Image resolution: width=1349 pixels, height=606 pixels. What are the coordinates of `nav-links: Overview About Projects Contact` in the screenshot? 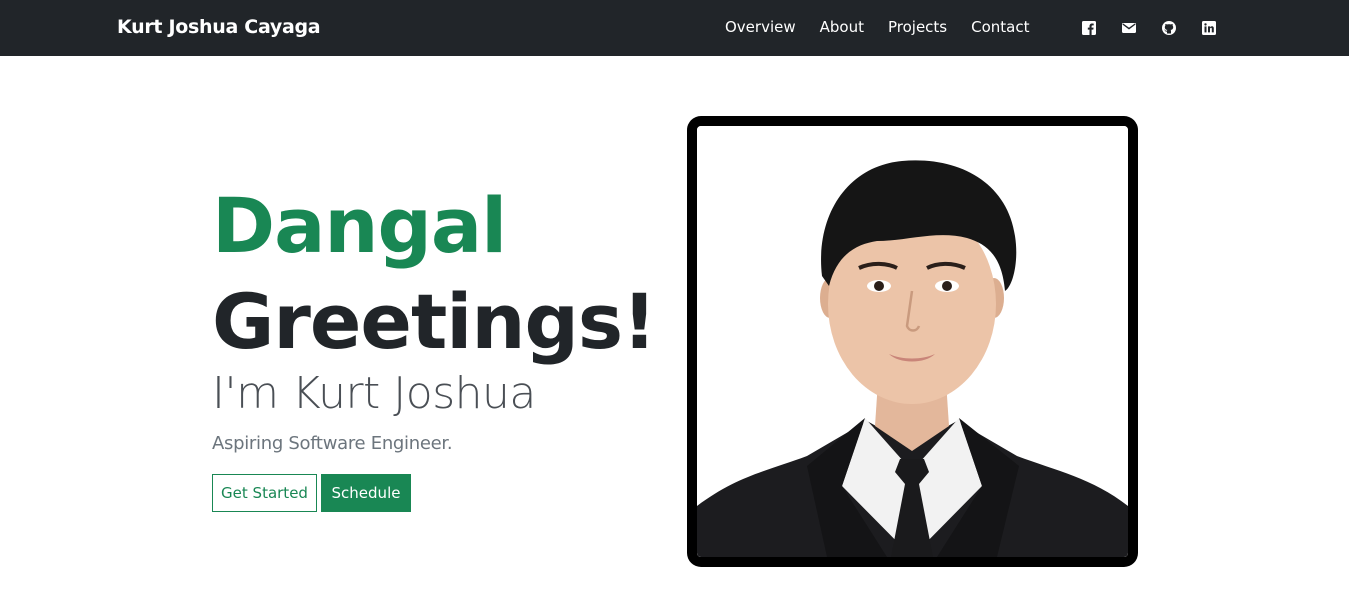 It's located at (877, 27).